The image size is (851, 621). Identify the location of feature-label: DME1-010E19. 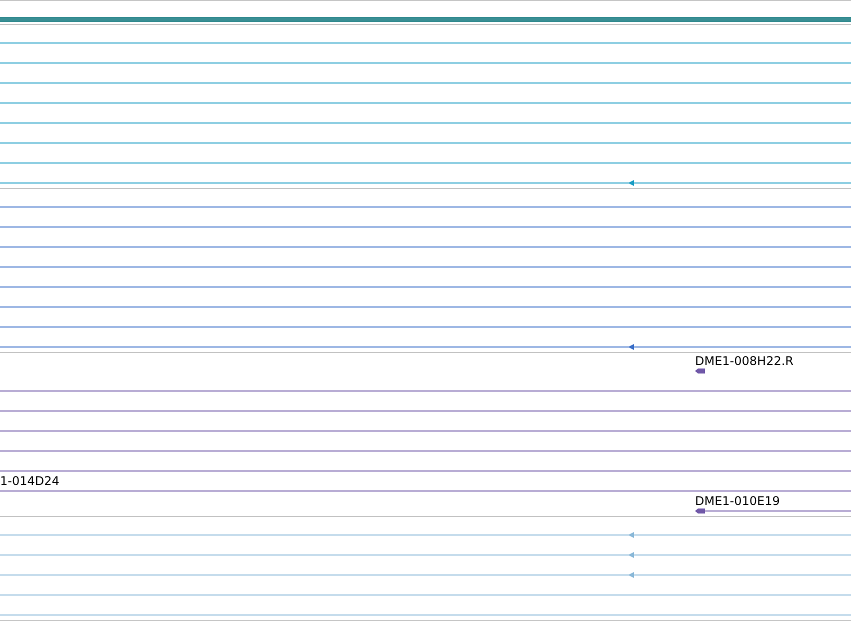
(737, 501).